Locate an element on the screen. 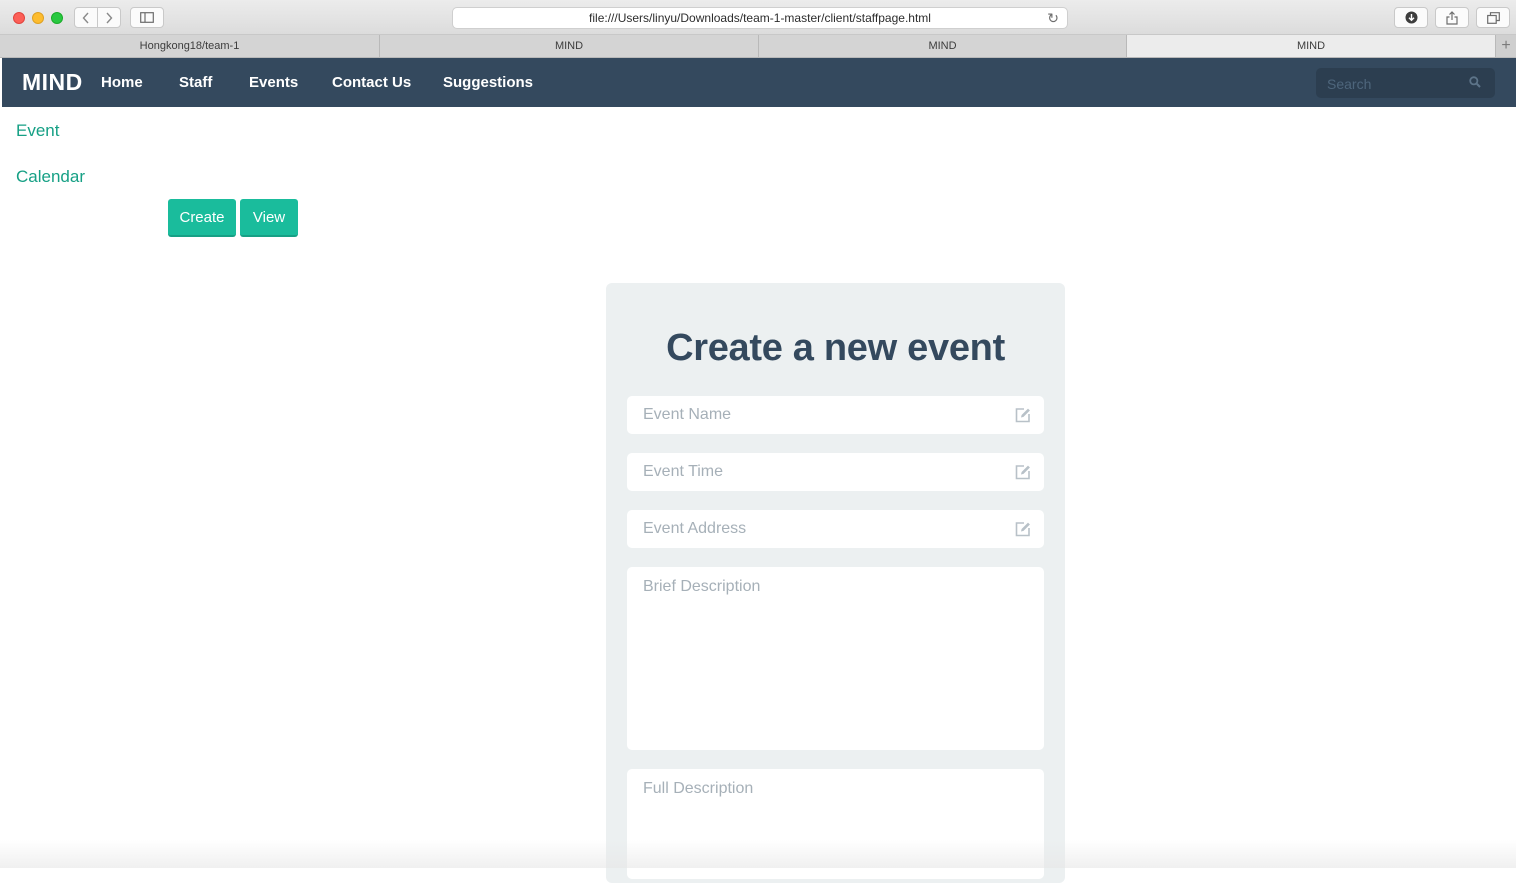  downloads-button is located at coordinates (1411, 17).